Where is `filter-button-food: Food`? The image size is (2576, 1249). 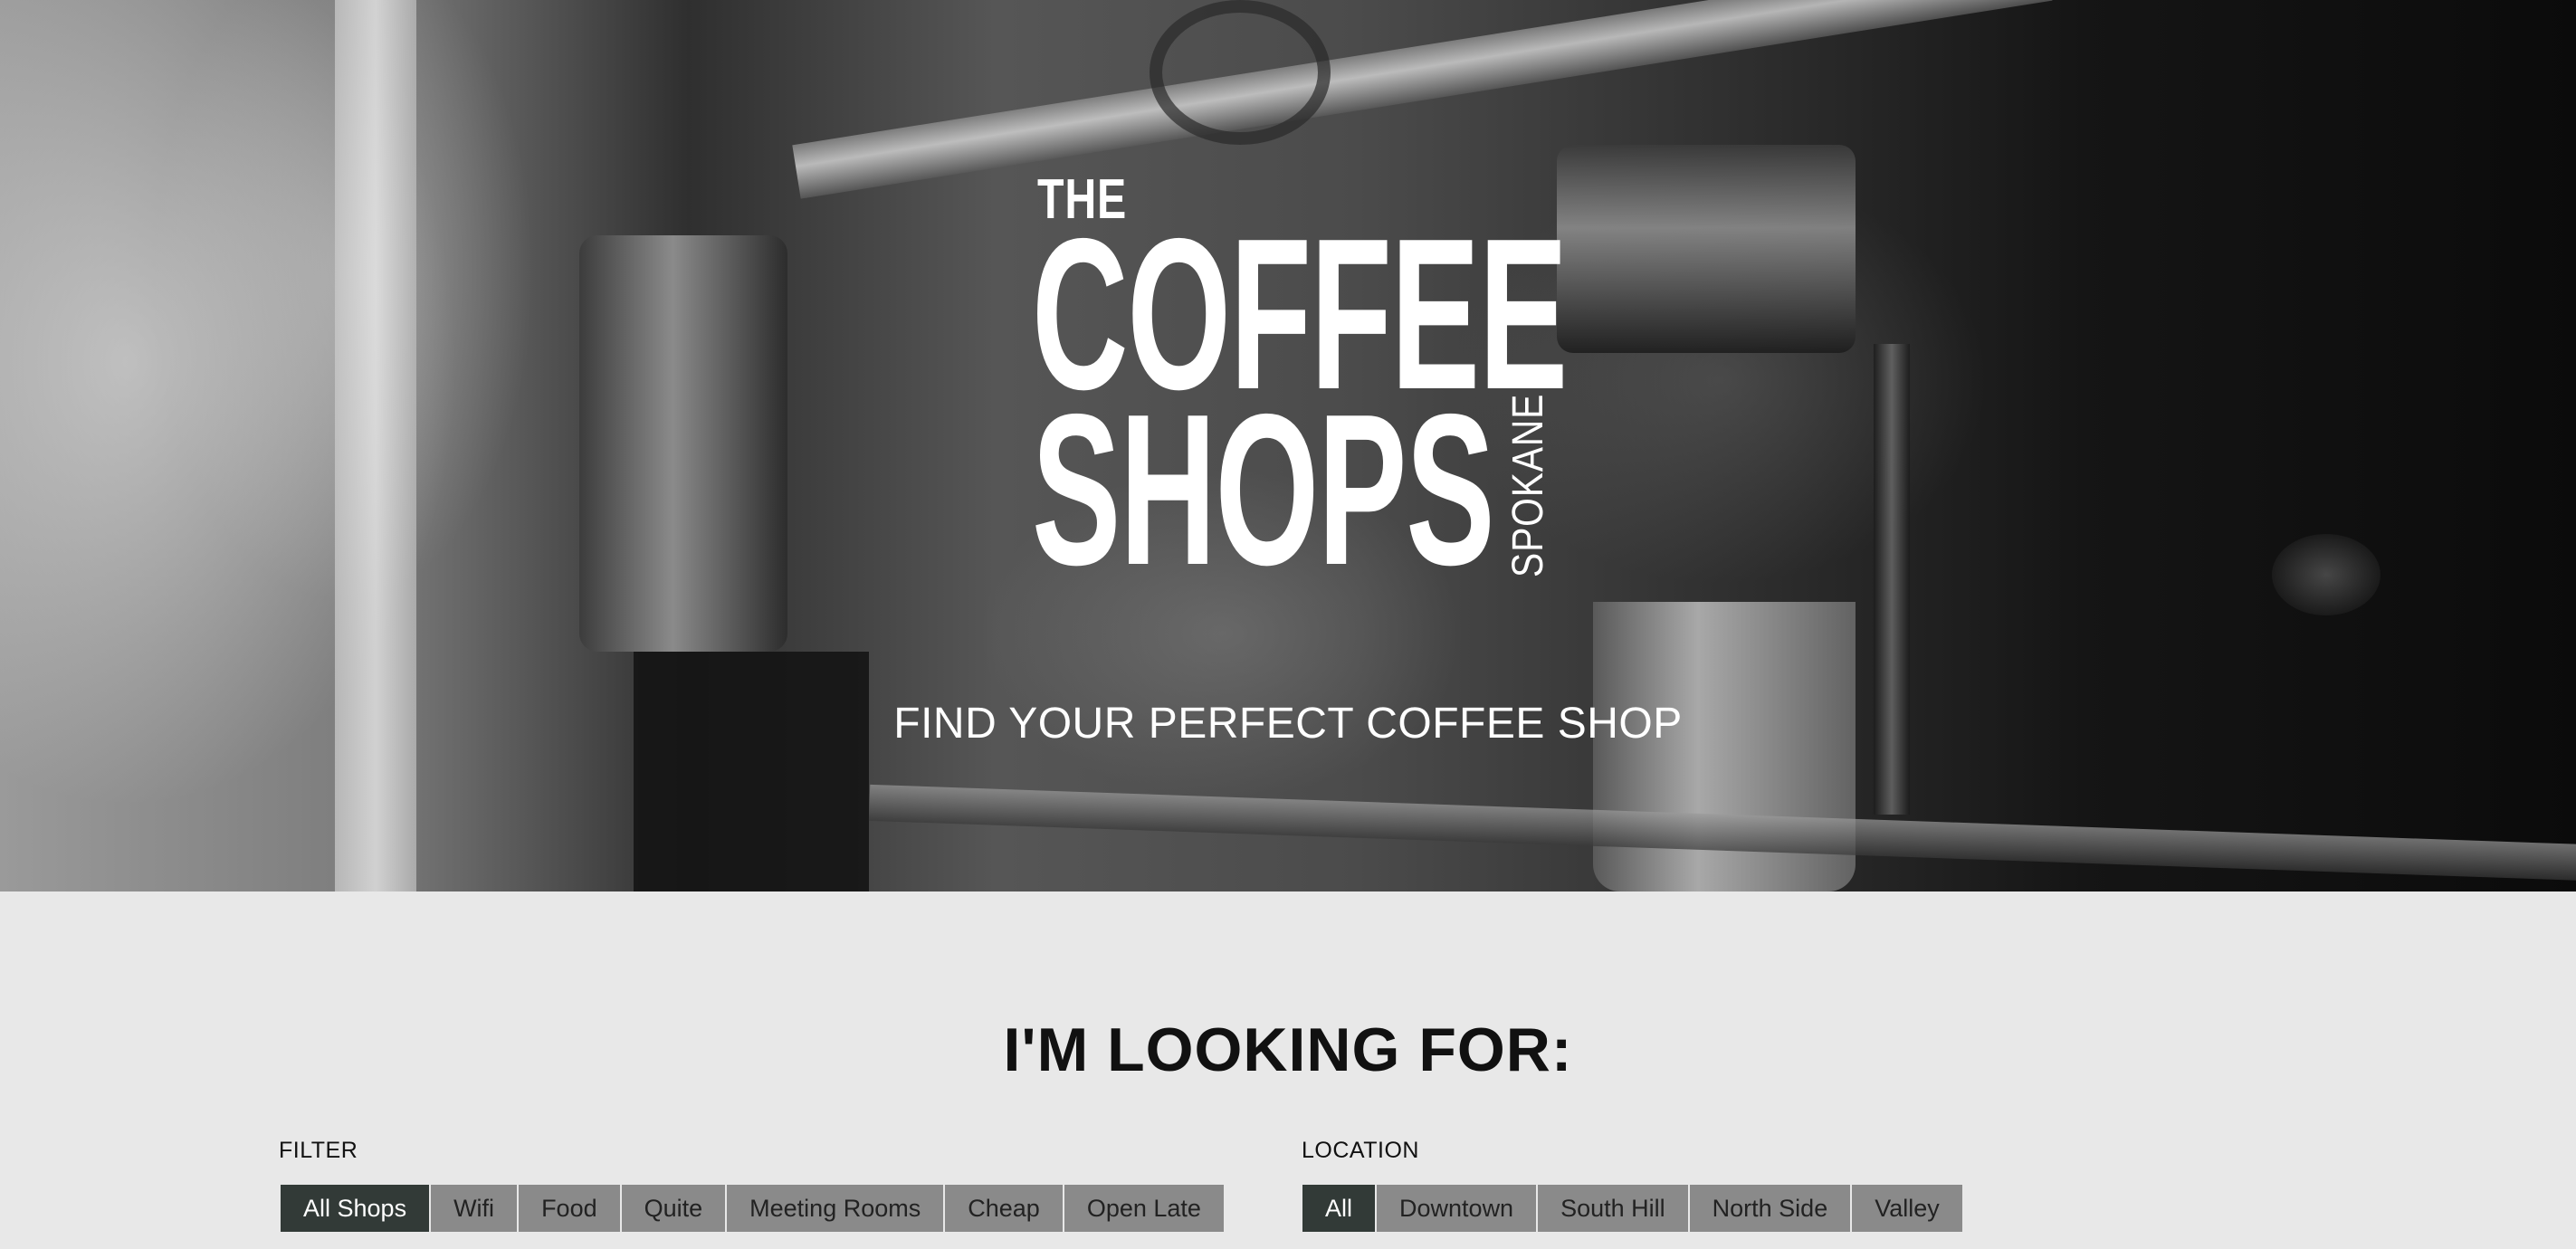
filter-button-food: Food is located at coordinates (571, 1208).